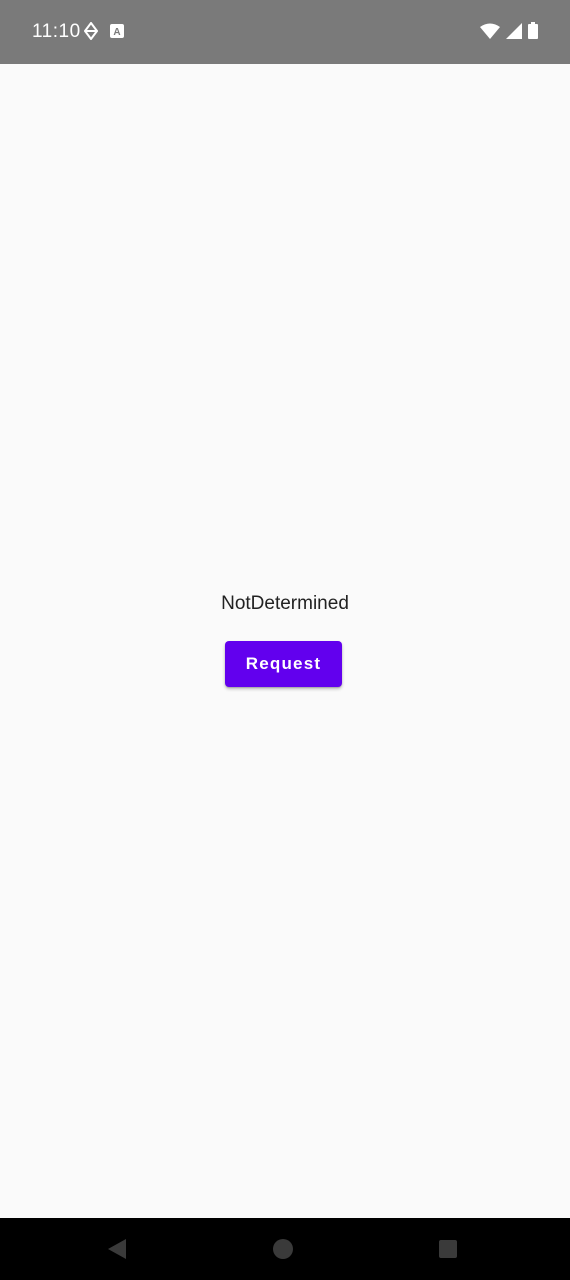 The image size is (570, 1280). Describe the element at coordinates (533, 33) in the screenshot. I see `battery-icon` at that location.